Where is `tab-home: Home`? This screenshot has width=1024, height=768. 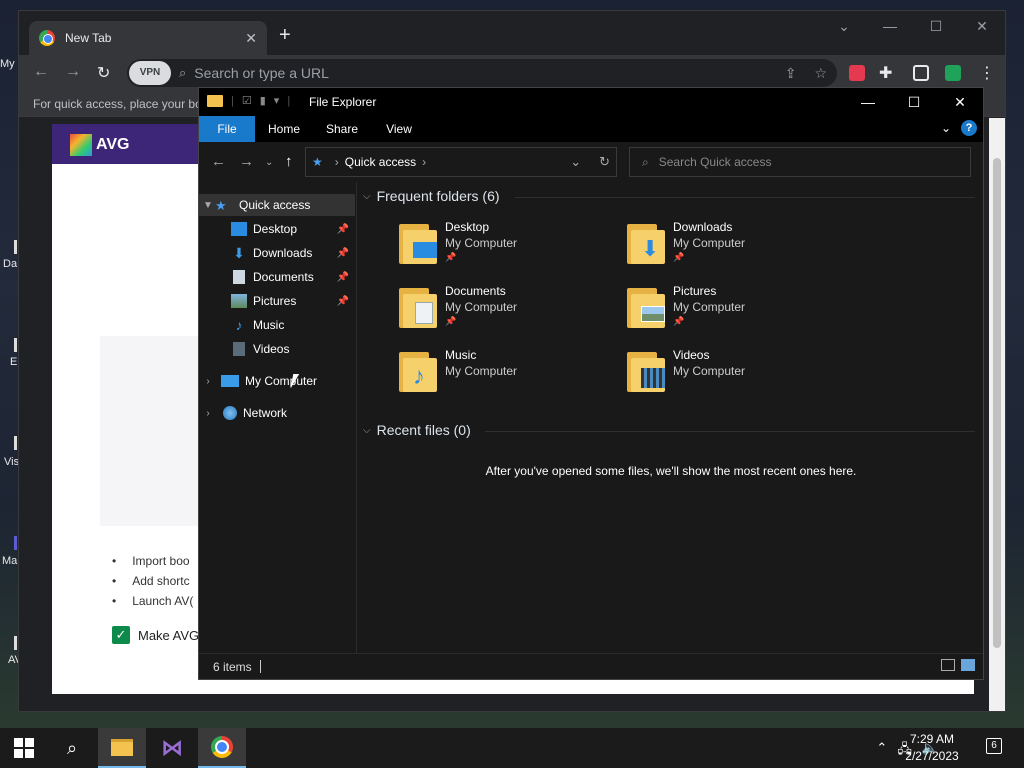
tab-home: Home is located at coordinates (284, 129).